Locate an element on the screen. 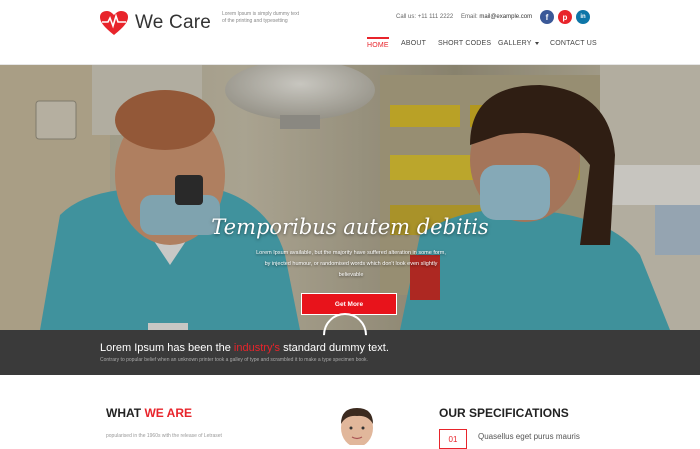  band-title-start: Lorem Ipsum has been the is located at coordinates (167, 348).